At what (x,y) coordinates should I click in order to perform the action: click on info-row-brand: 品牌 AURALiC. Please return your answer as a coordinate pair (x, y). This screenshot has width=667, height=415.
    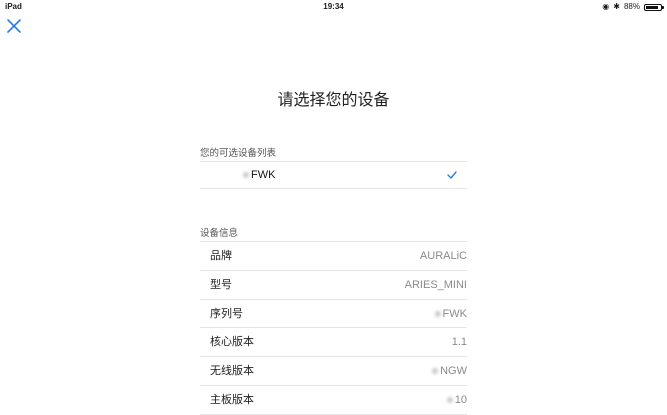
    Looking at the image, I should click on (333, 256).